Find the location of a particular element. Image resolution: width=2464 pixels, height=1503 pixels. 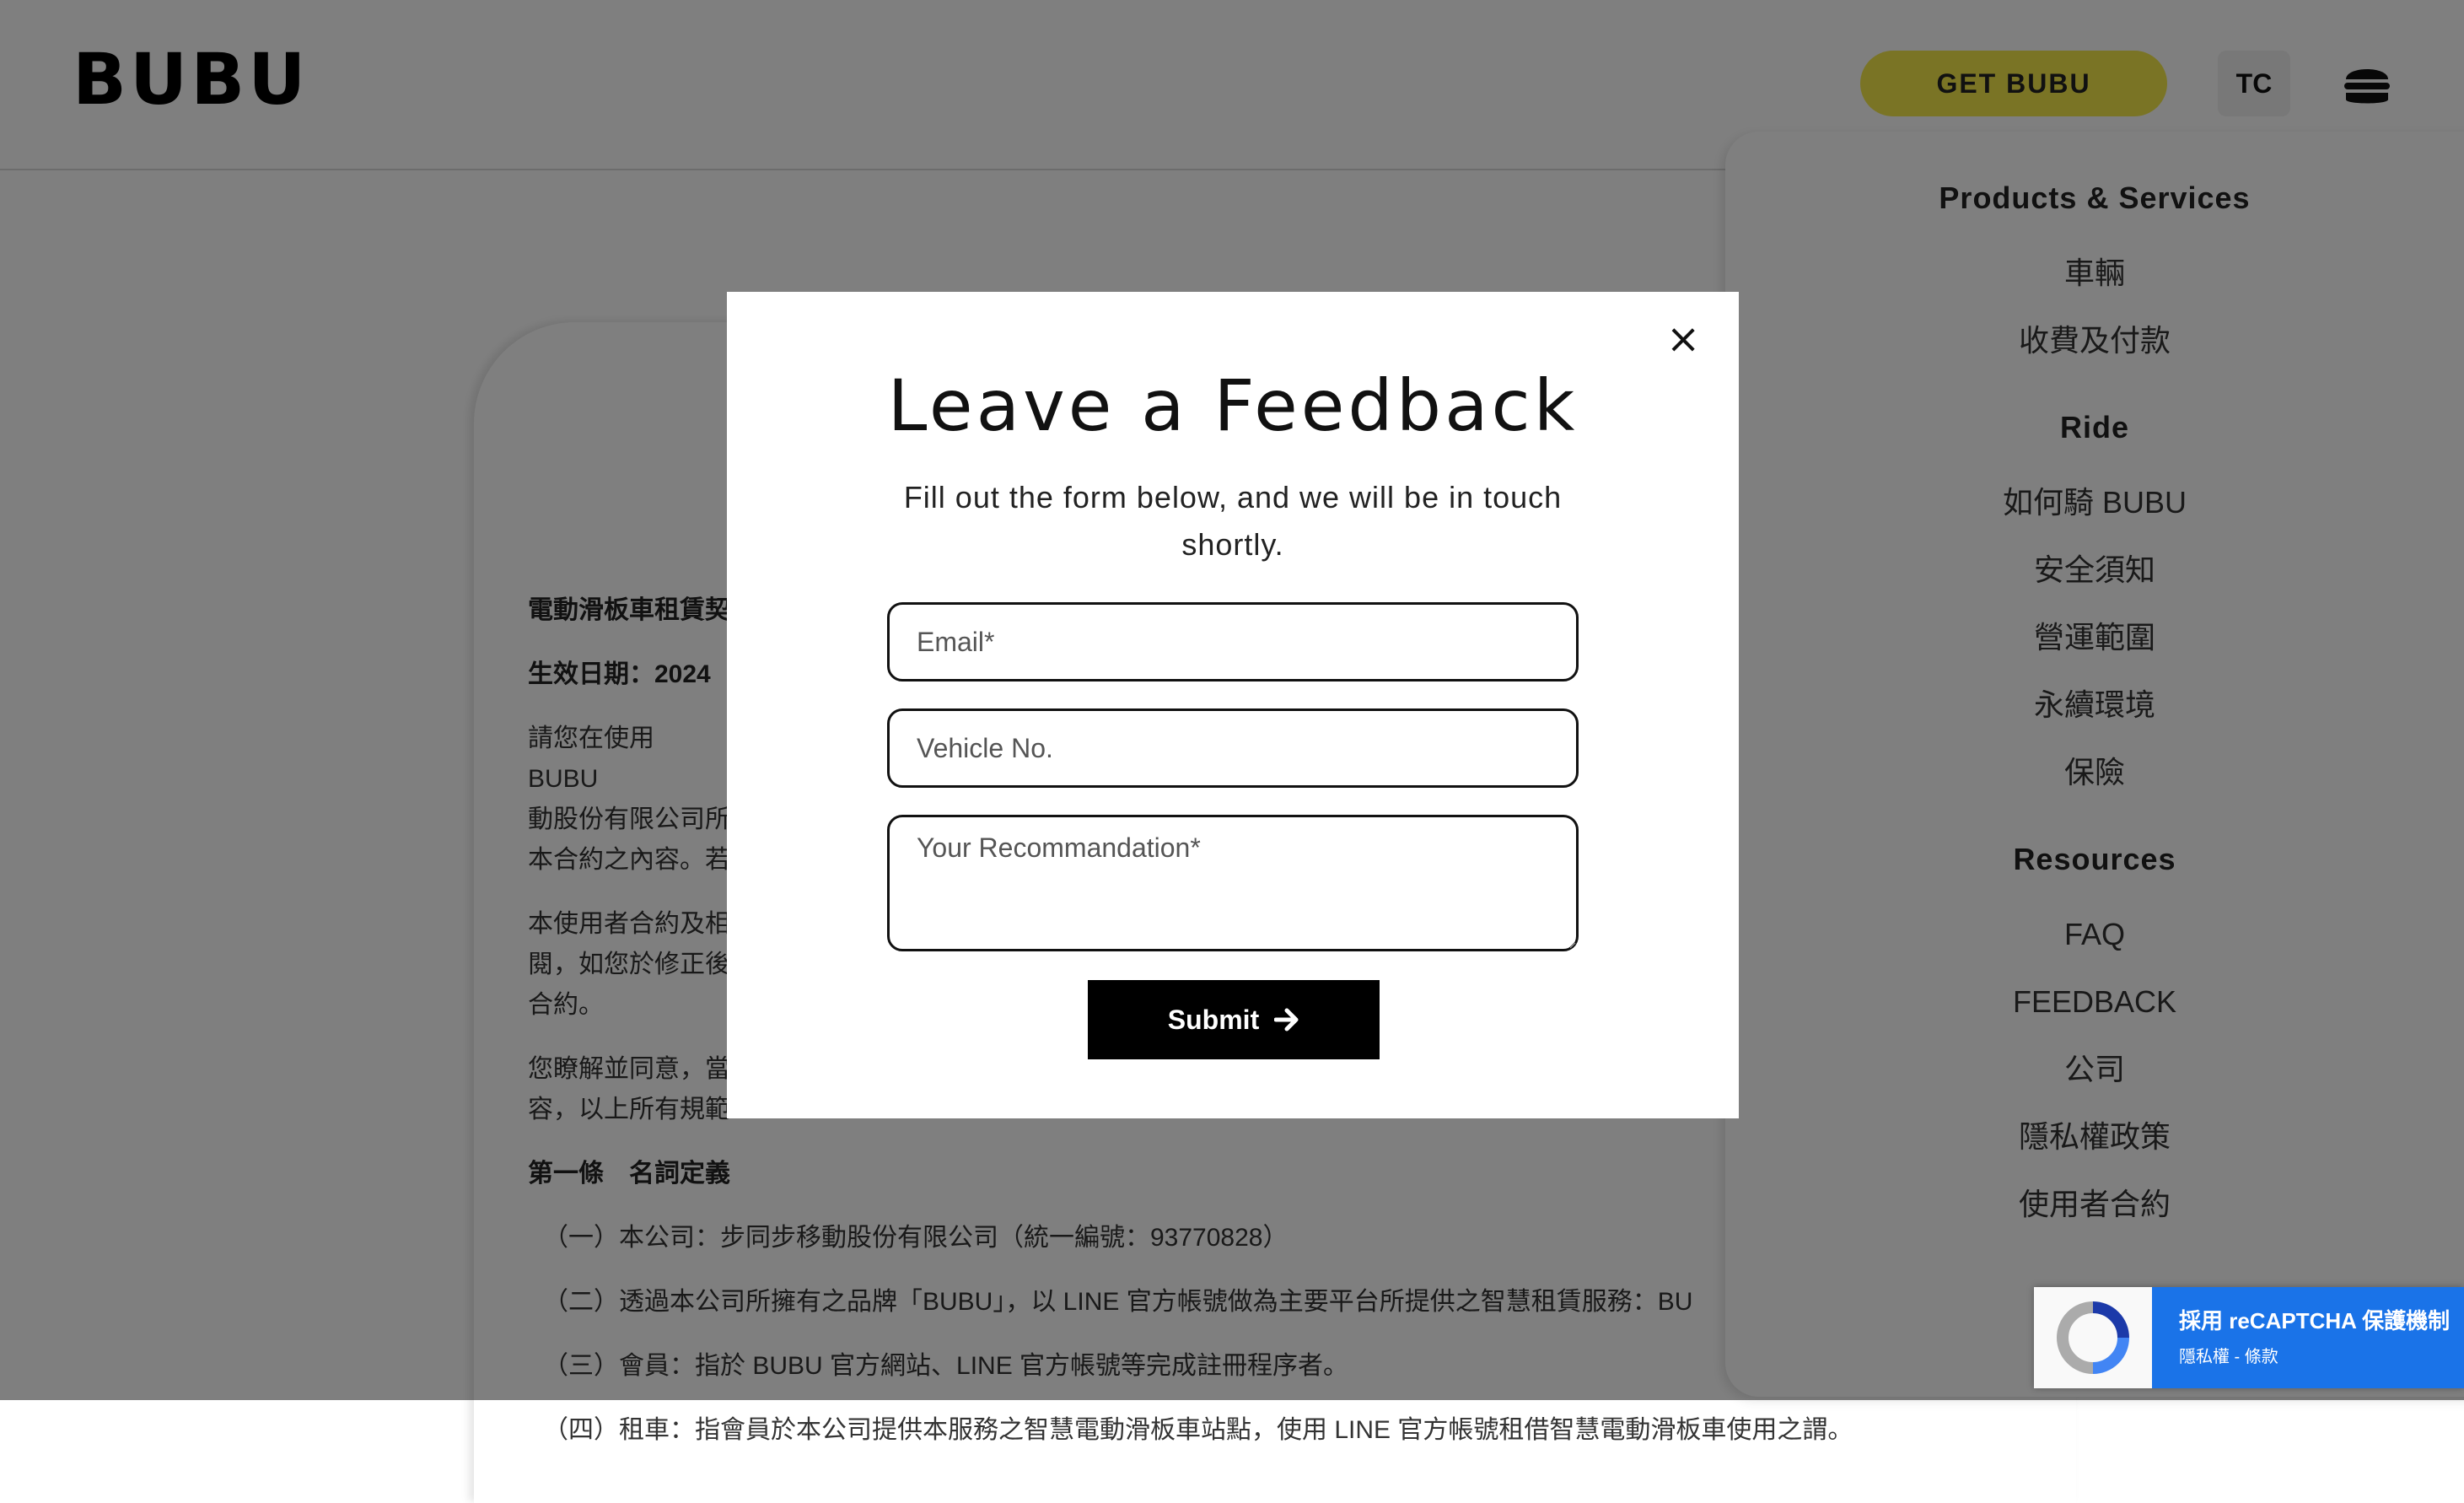

vehicle-number-field is located at coordinates (1233, 748).